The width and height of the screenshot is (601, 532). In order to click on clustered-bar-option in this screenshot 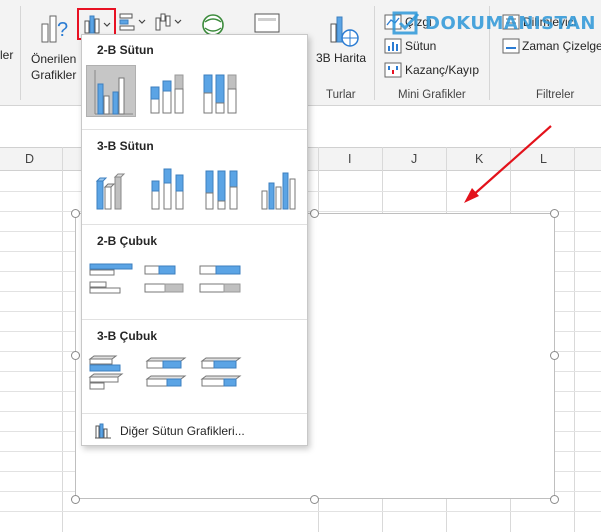, I will do `click(111, 282)`.